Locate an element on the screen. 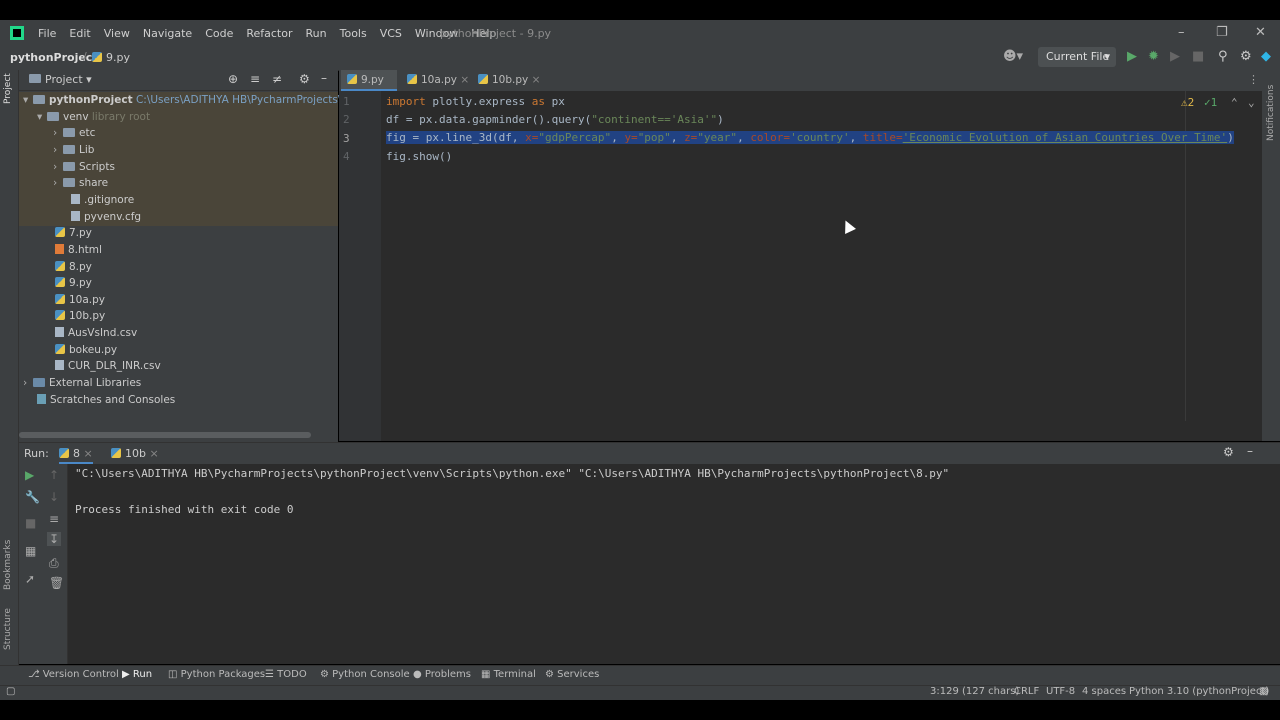 This screenshot has width=1280, height=720. tool-services: ⚙ Services is located at coordinates (572, 674).